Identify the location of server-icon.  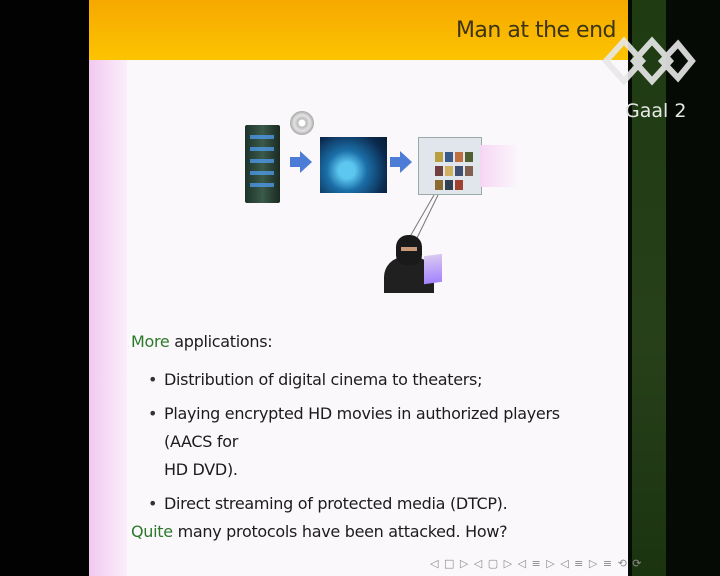
(262, 164).